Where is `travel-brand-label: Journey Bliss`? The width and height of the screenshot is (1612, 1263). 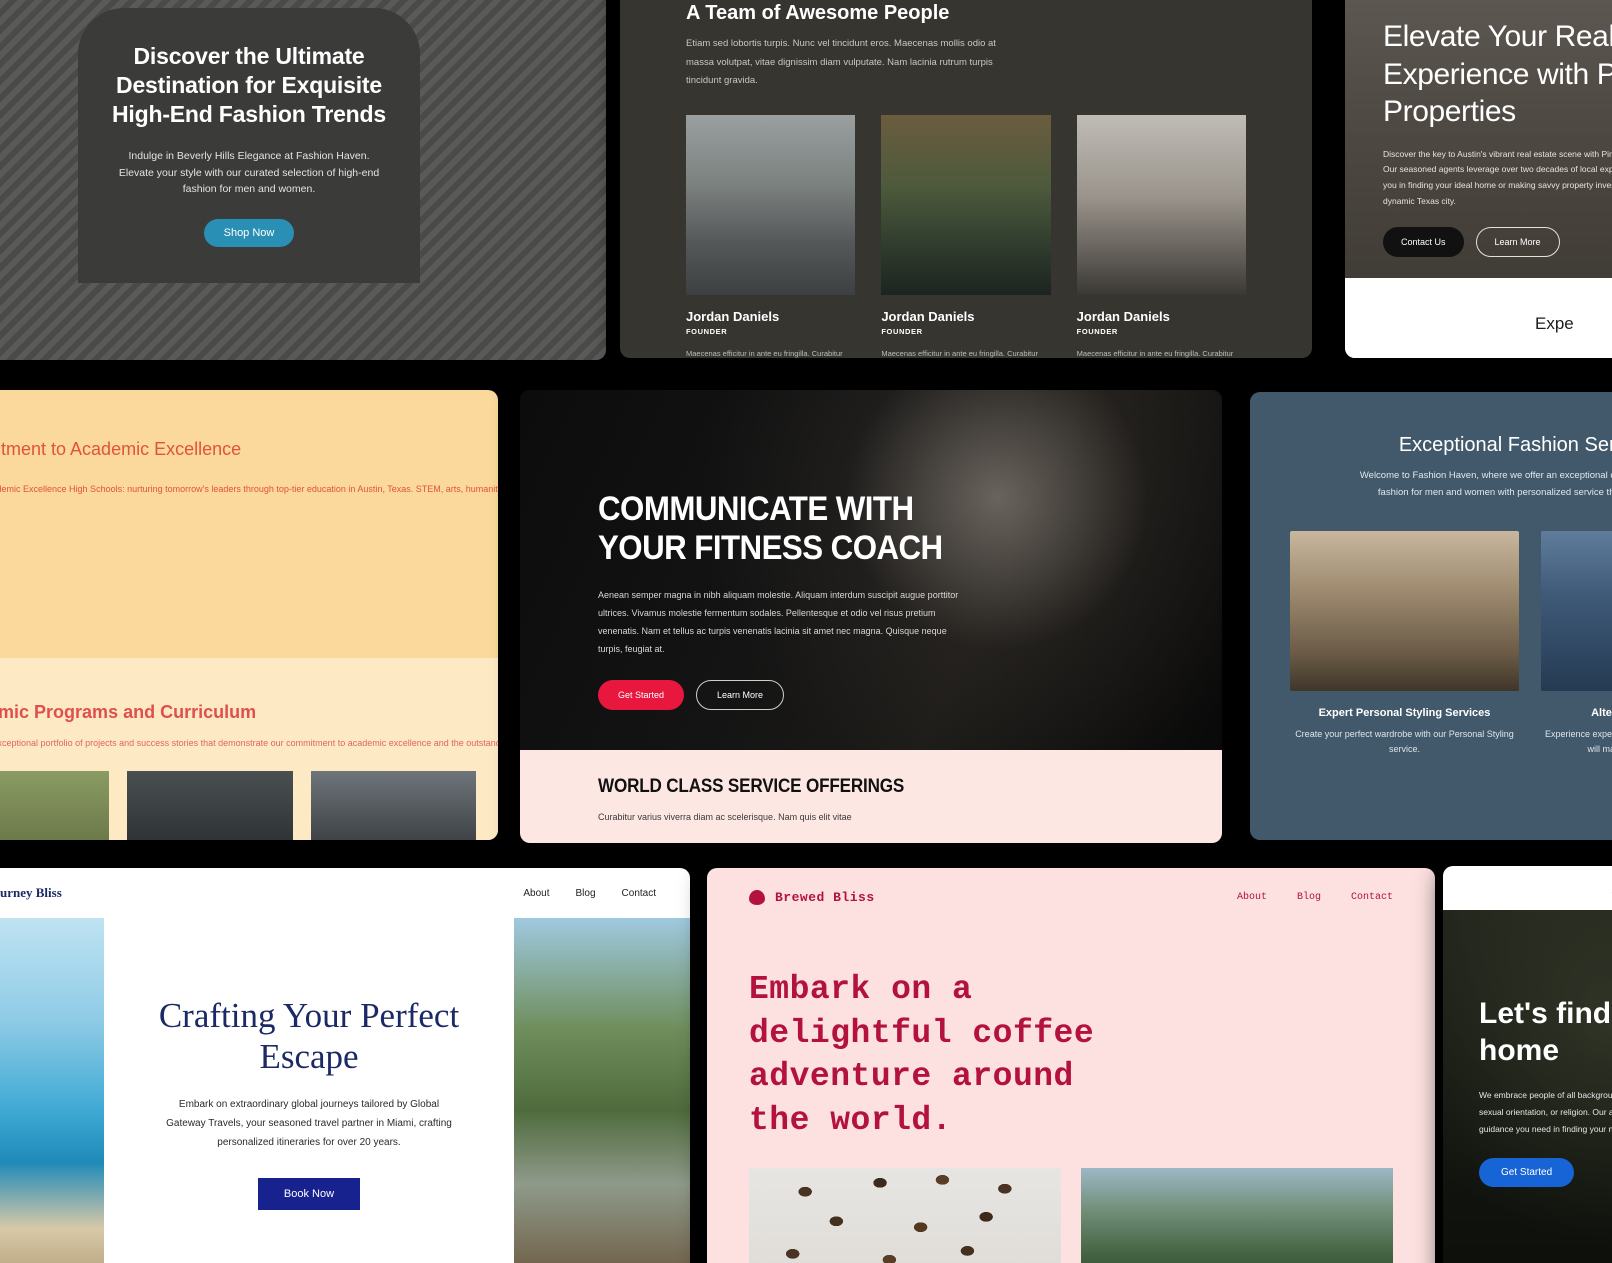 travel-brand-label: Journey Bliss is located at coordinates (31, 892).